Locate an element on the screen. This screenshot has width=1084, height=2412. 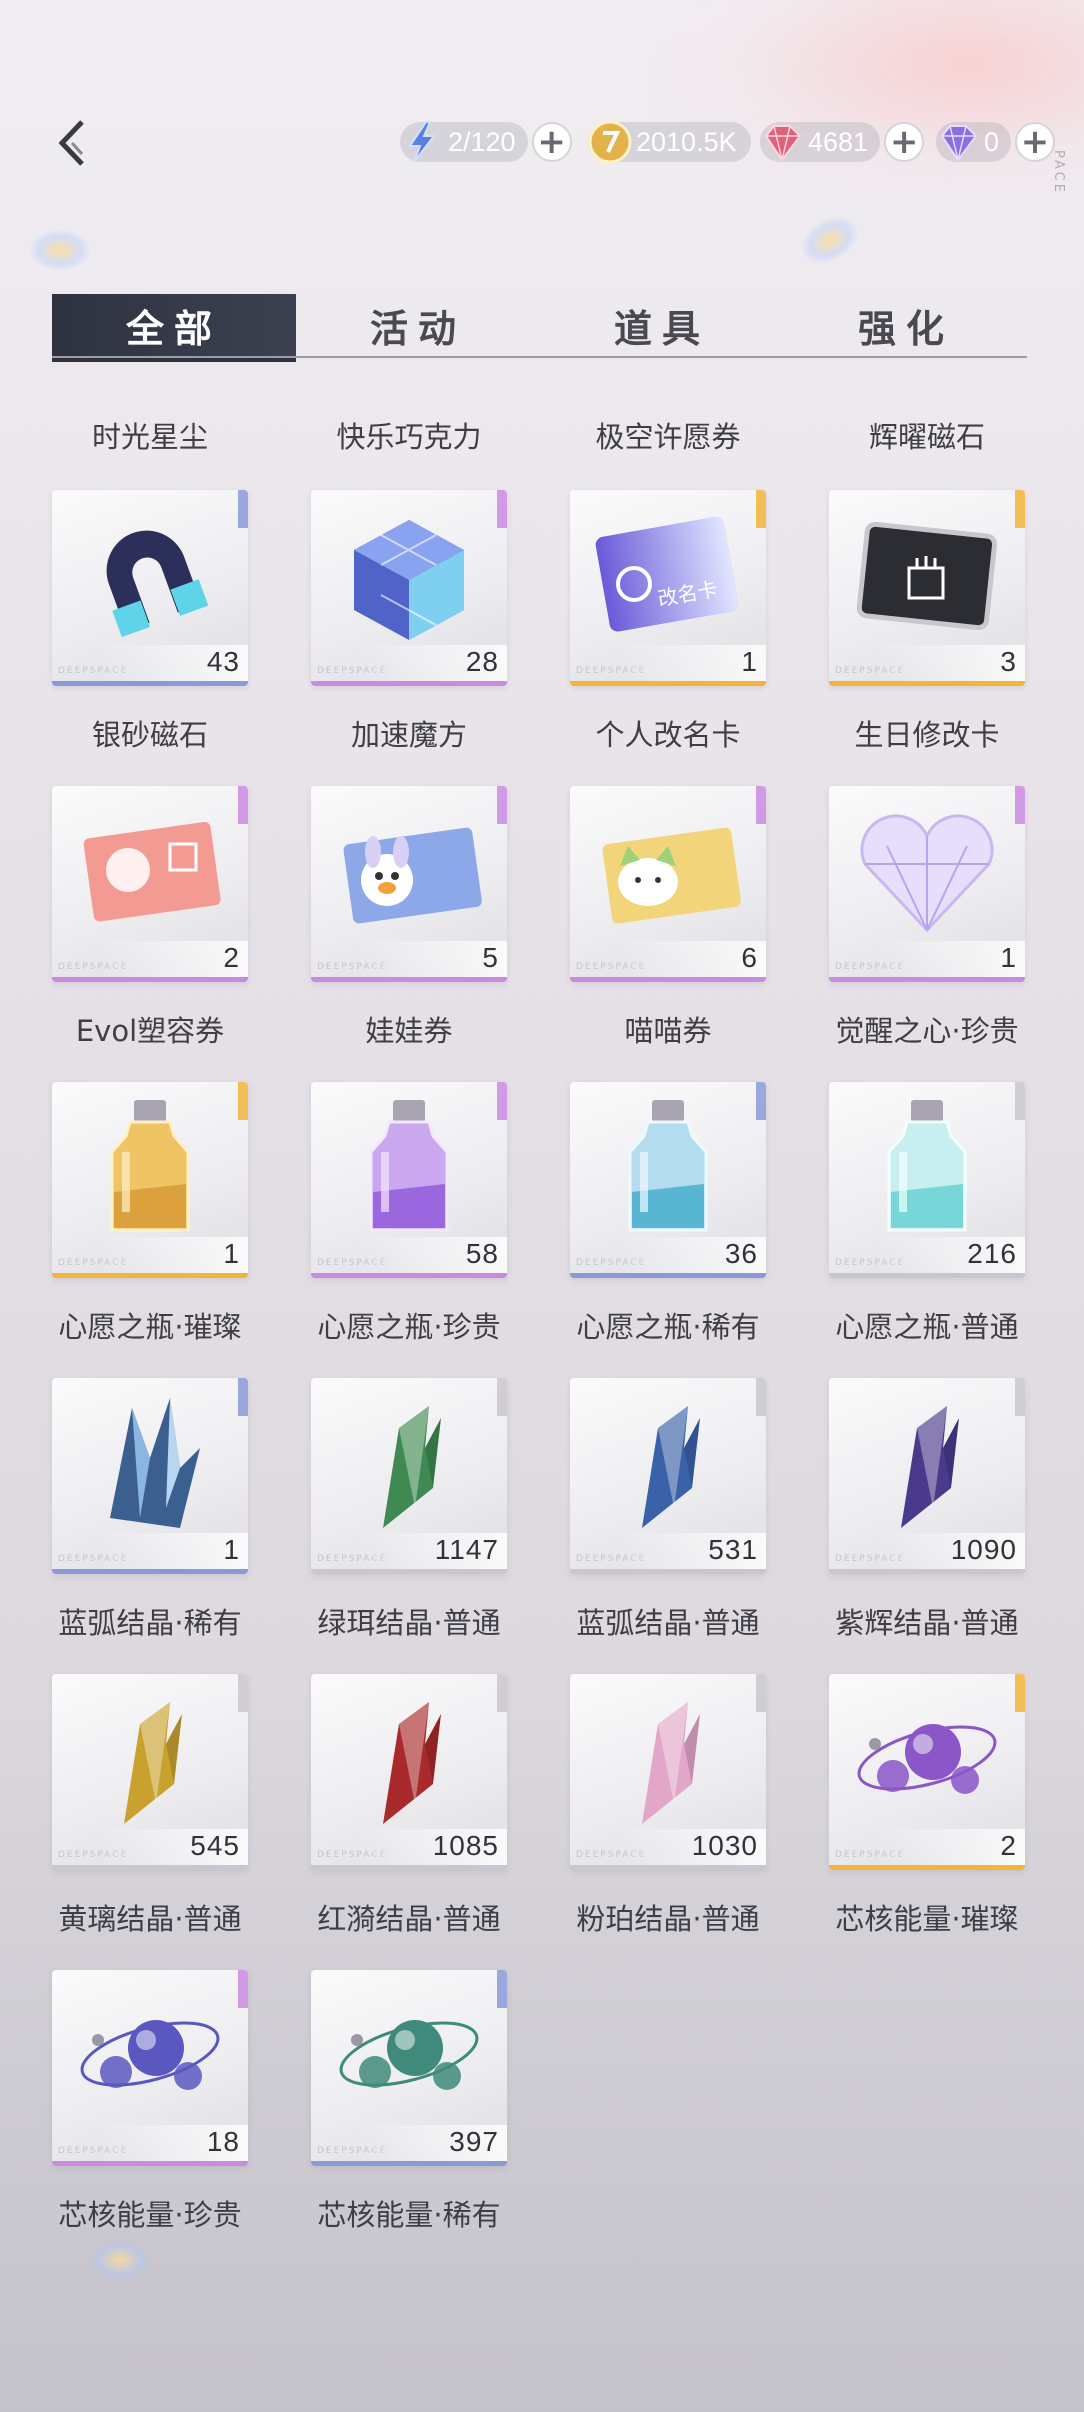
item-card: DEEPSPACE 28 is located at coordinates (409, 588).